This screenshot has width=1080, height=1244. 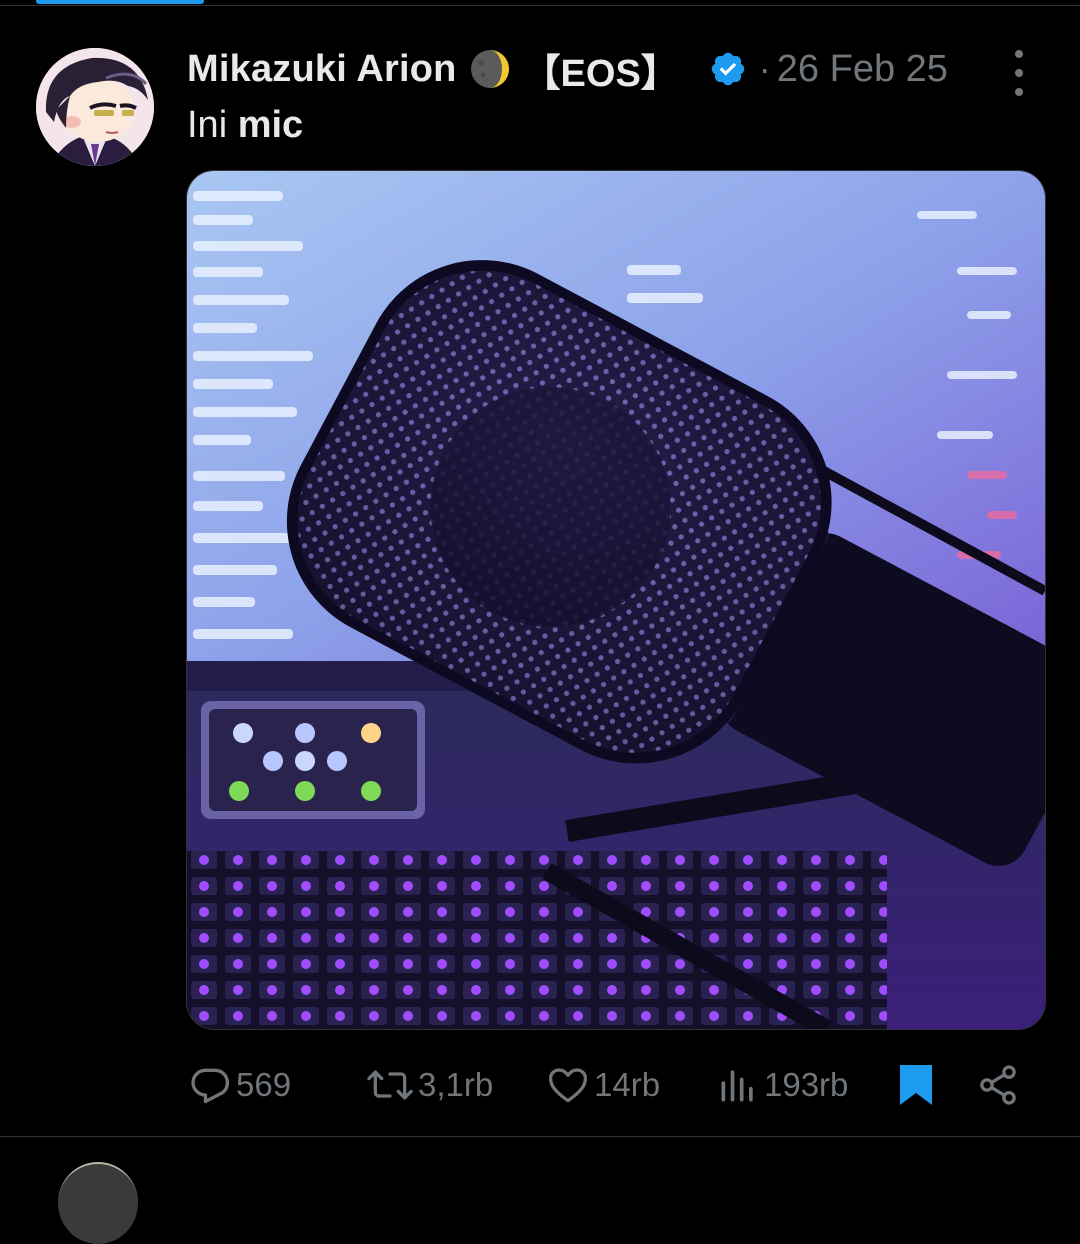 I want to click on more-vertical-icon, so click(x=1019, y=73).